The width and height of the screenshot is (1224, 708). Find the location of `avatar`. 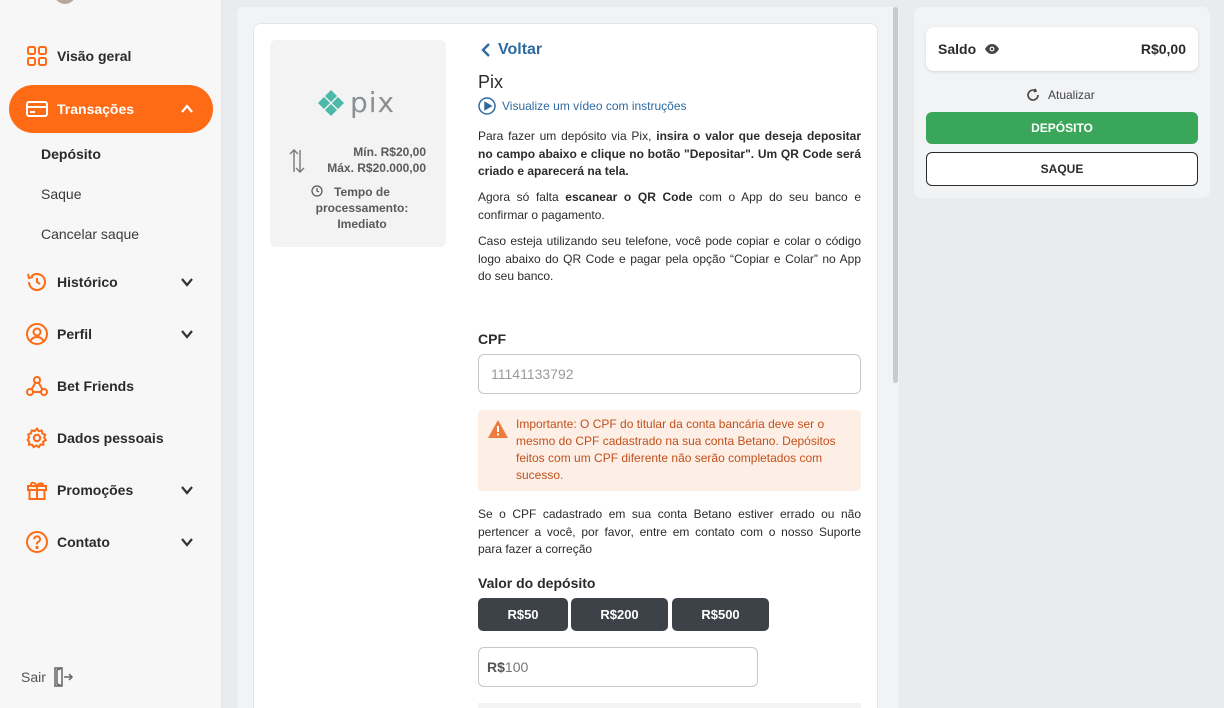

avatar is located at coordinates (65, 2).